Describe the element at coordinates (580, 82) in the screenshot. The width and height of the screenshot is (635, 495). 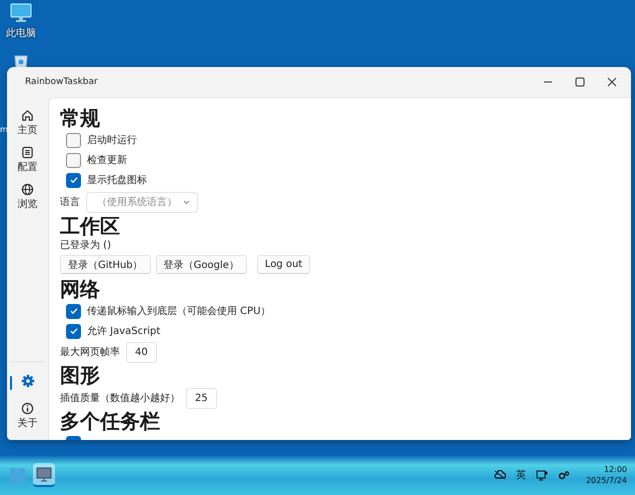
I see `maximize-icon` at that location.